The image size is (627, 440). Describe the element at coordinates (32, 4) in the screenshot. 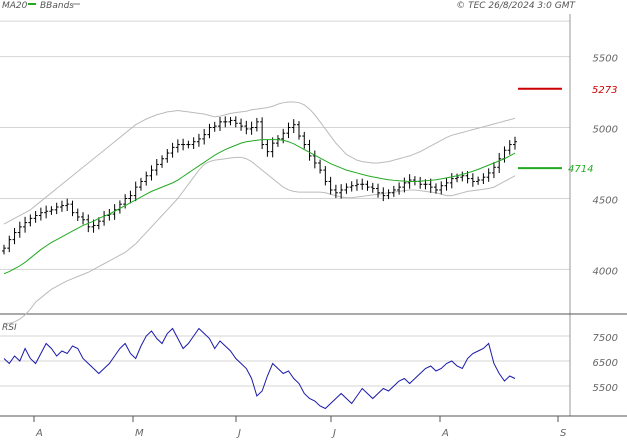

I see `legend-ma20-swatch` at that location.